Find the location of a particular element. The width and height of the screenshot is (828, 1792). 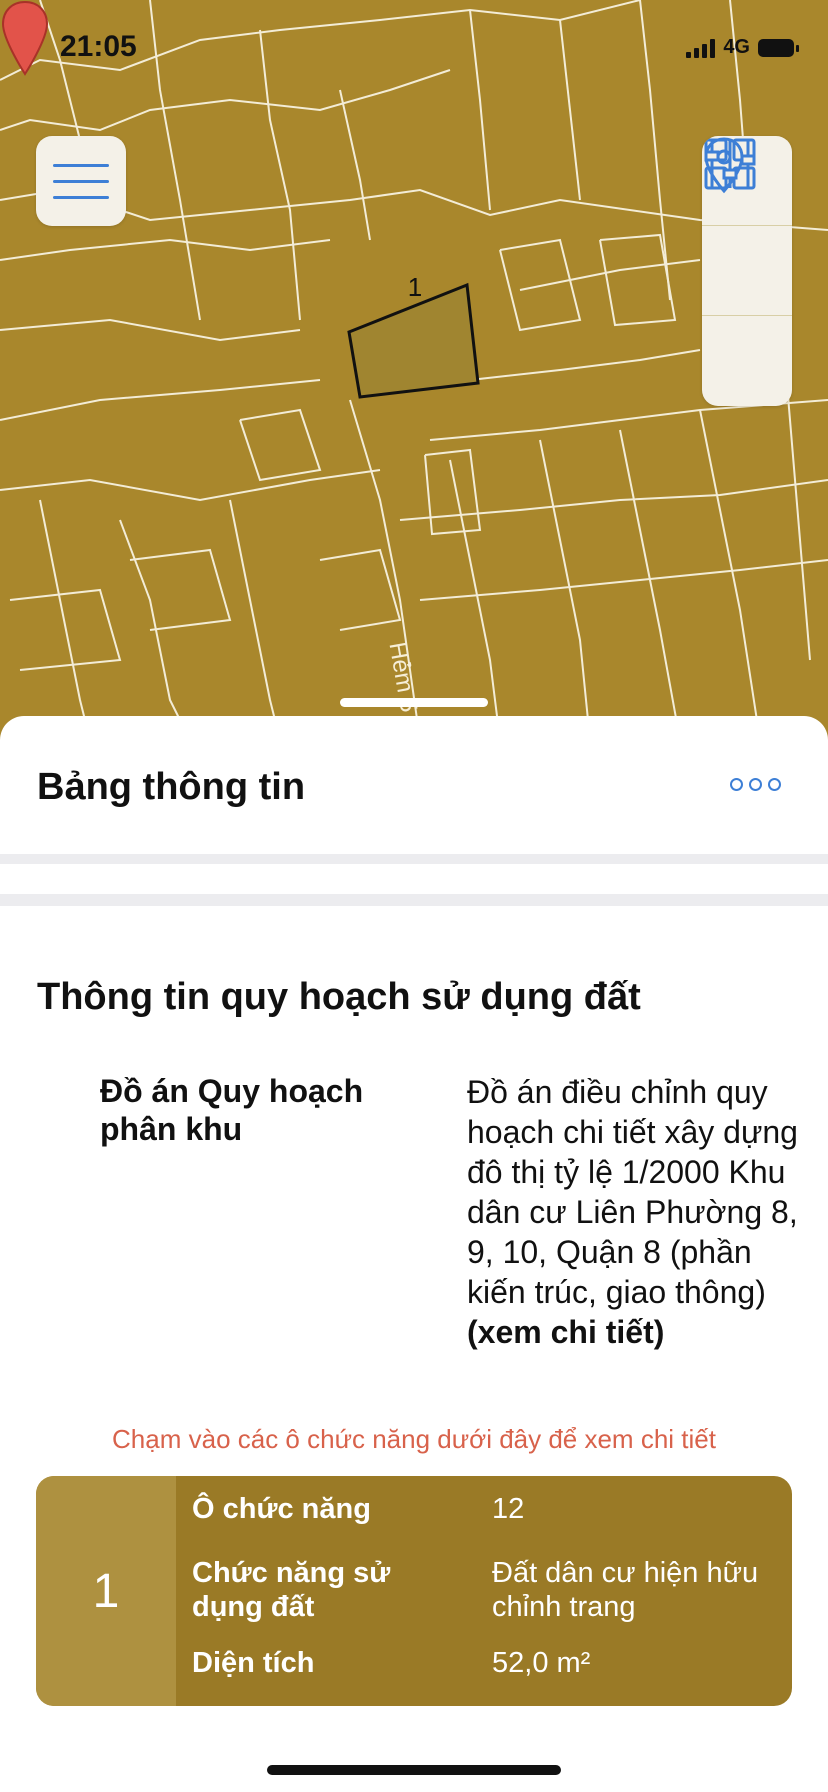

map-marker-label: 1 is located at coordinates (415, 287).